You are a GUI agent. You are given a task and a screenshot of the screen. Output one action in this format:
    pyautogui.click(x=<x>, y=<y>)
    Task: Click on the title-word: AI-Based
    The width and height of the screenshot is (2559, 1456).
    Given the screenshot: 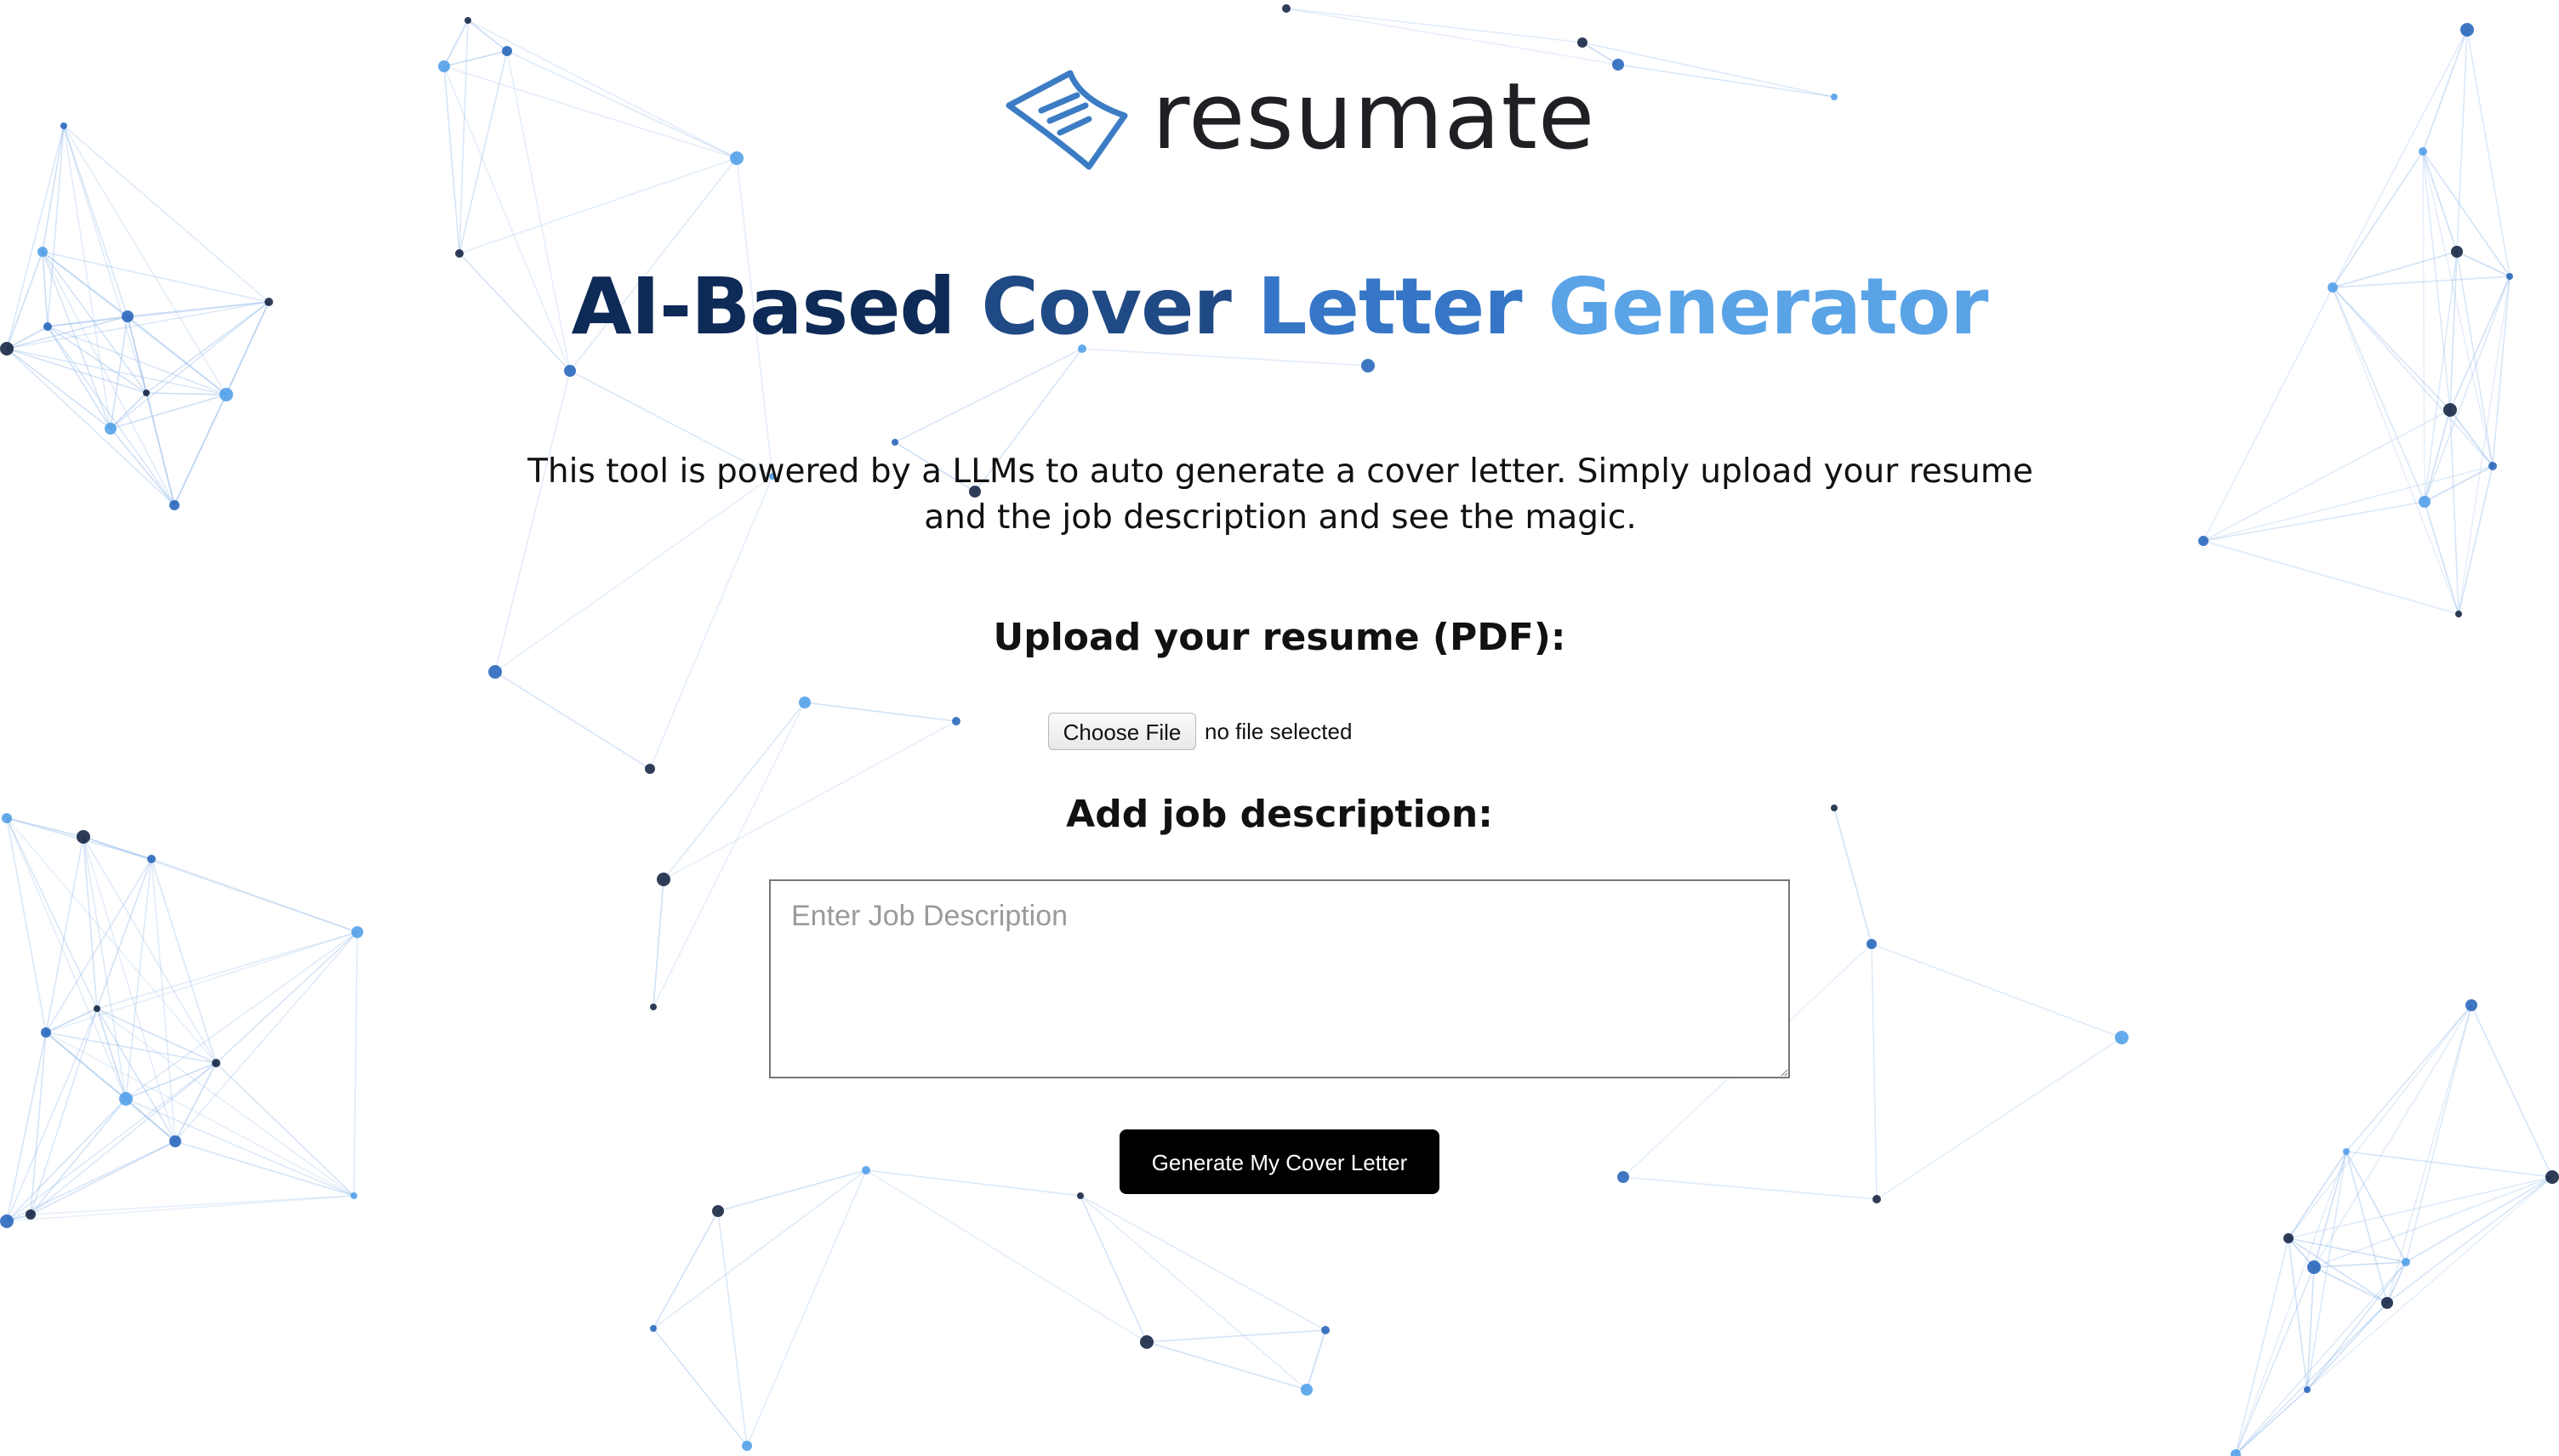 What is the action you would take?
    pyautogui.click(x=763, y=306)
    